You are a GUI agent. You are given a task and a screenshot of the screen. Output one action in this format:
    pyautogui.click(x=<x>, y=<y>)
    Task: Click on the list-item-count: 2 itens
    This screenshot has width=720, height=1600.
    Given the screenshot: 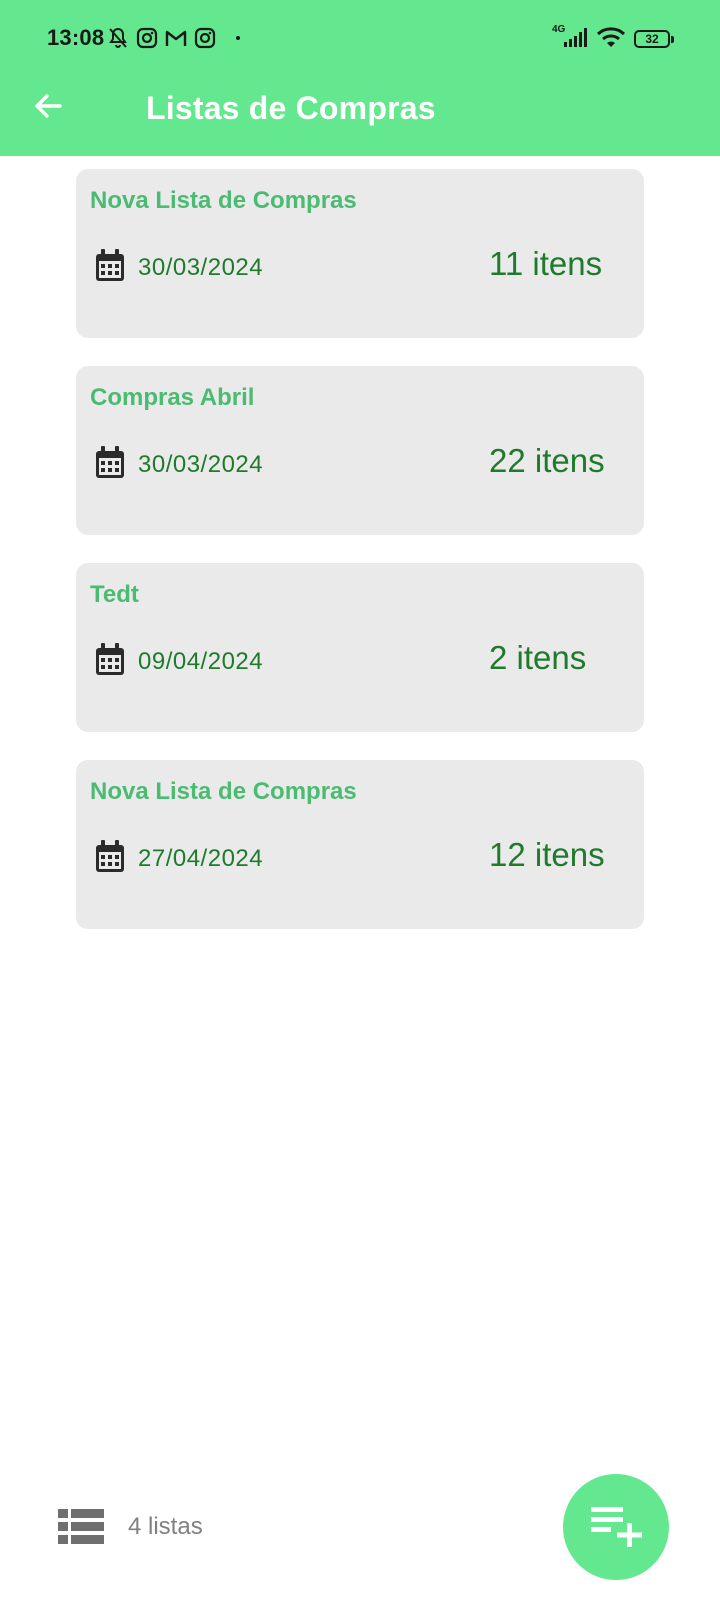 What is the action you would take?
    pyautogui.click(x=538, y=657)
    